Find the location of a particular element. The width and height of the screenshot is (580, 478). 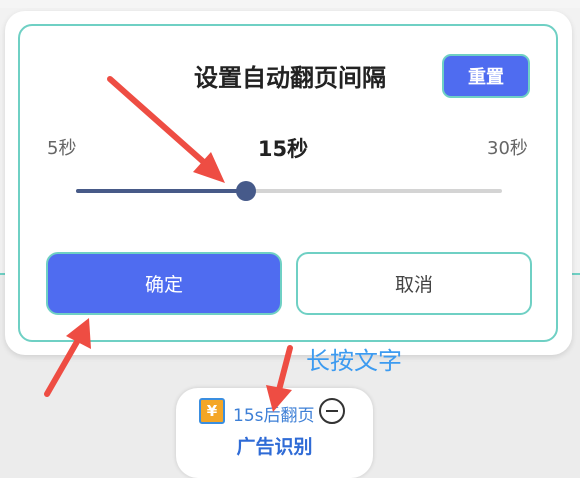

coin-icon: ¥ is located at coordinates (212, 411).